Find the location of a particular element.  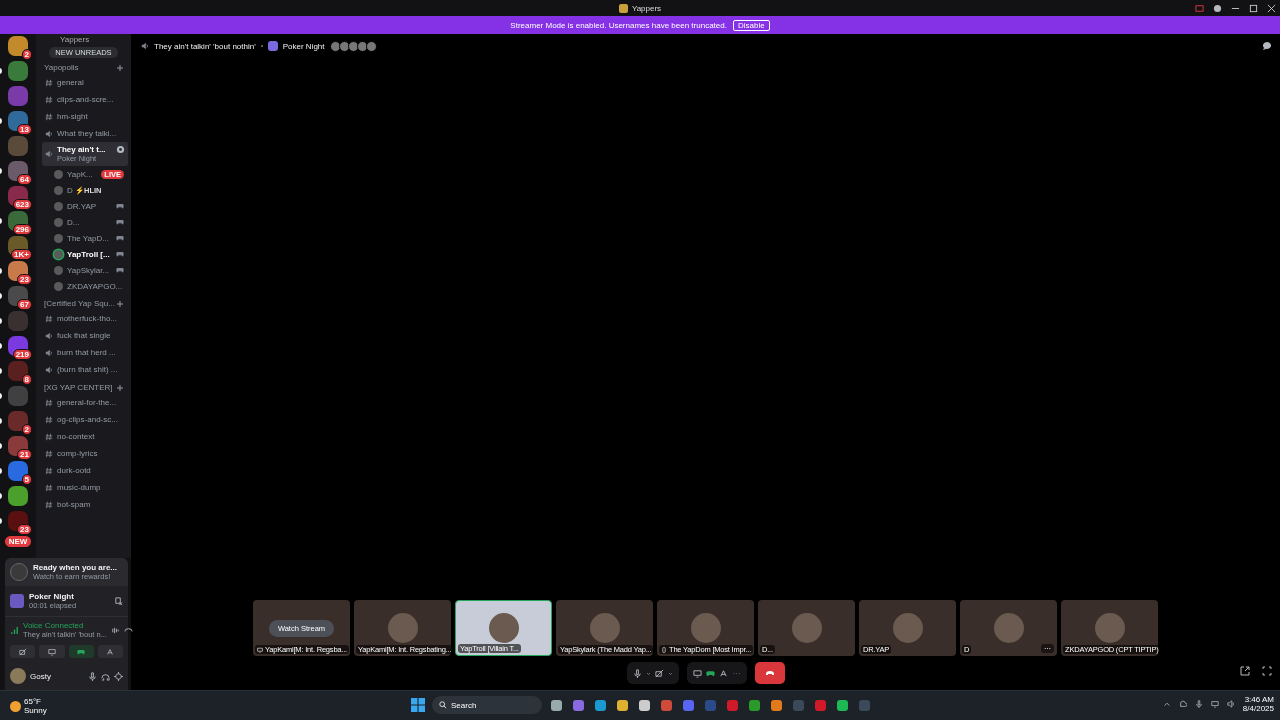

category-header: [XG YAP CENTER] is located at coordinates (78, 387).